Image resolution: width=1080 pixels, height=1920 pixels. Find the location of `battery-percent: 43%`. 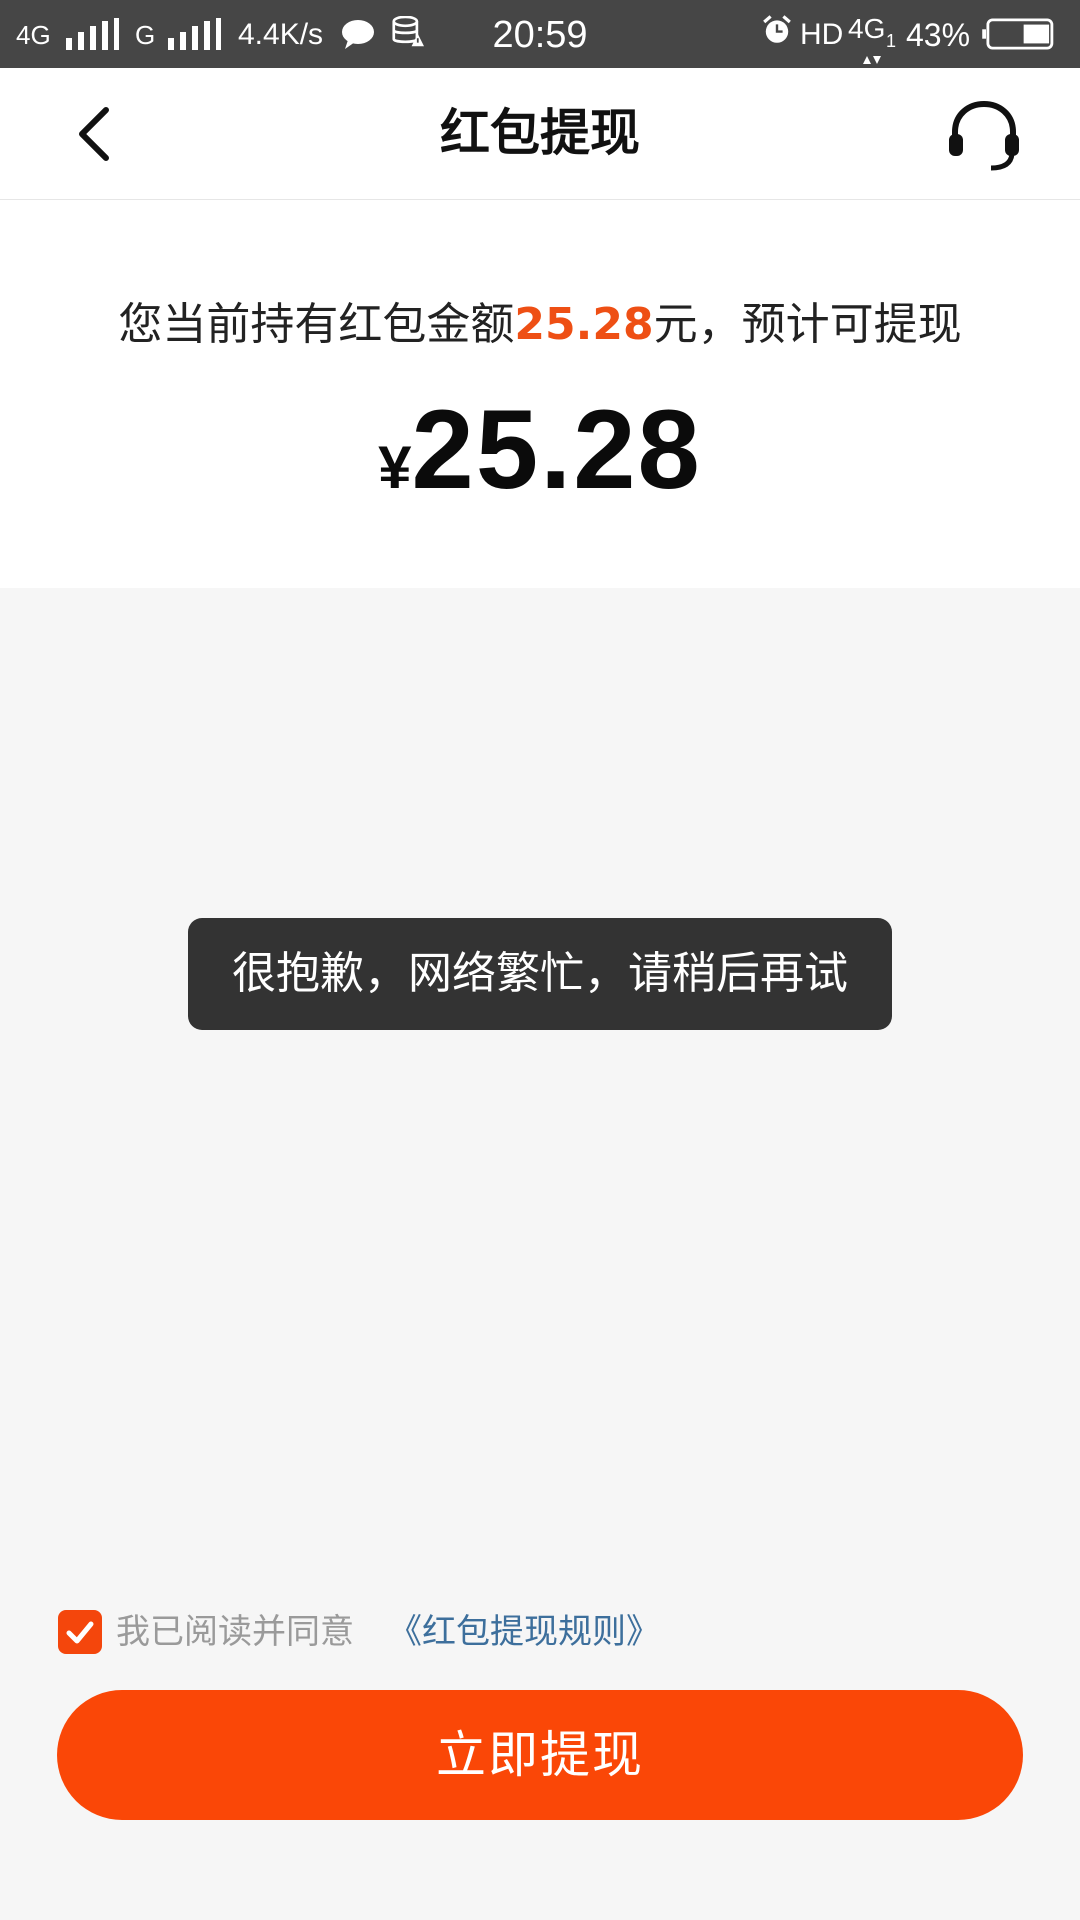

battery-percent: 43% is located at coordinates (938, 35).